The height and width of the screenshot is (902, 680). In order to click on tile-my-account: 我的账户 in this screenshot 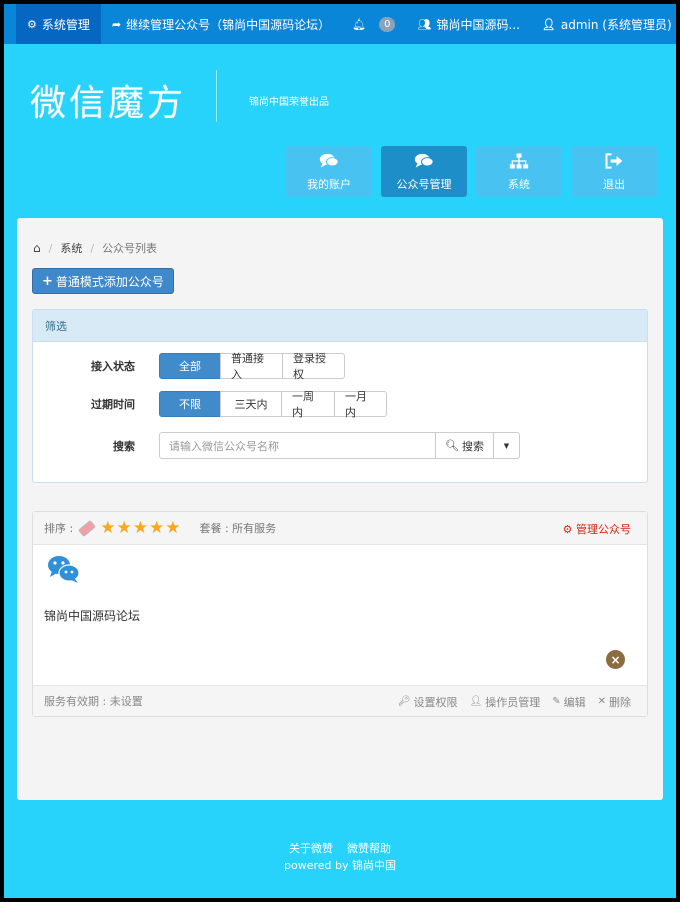, I will do `click(329, 171)`.